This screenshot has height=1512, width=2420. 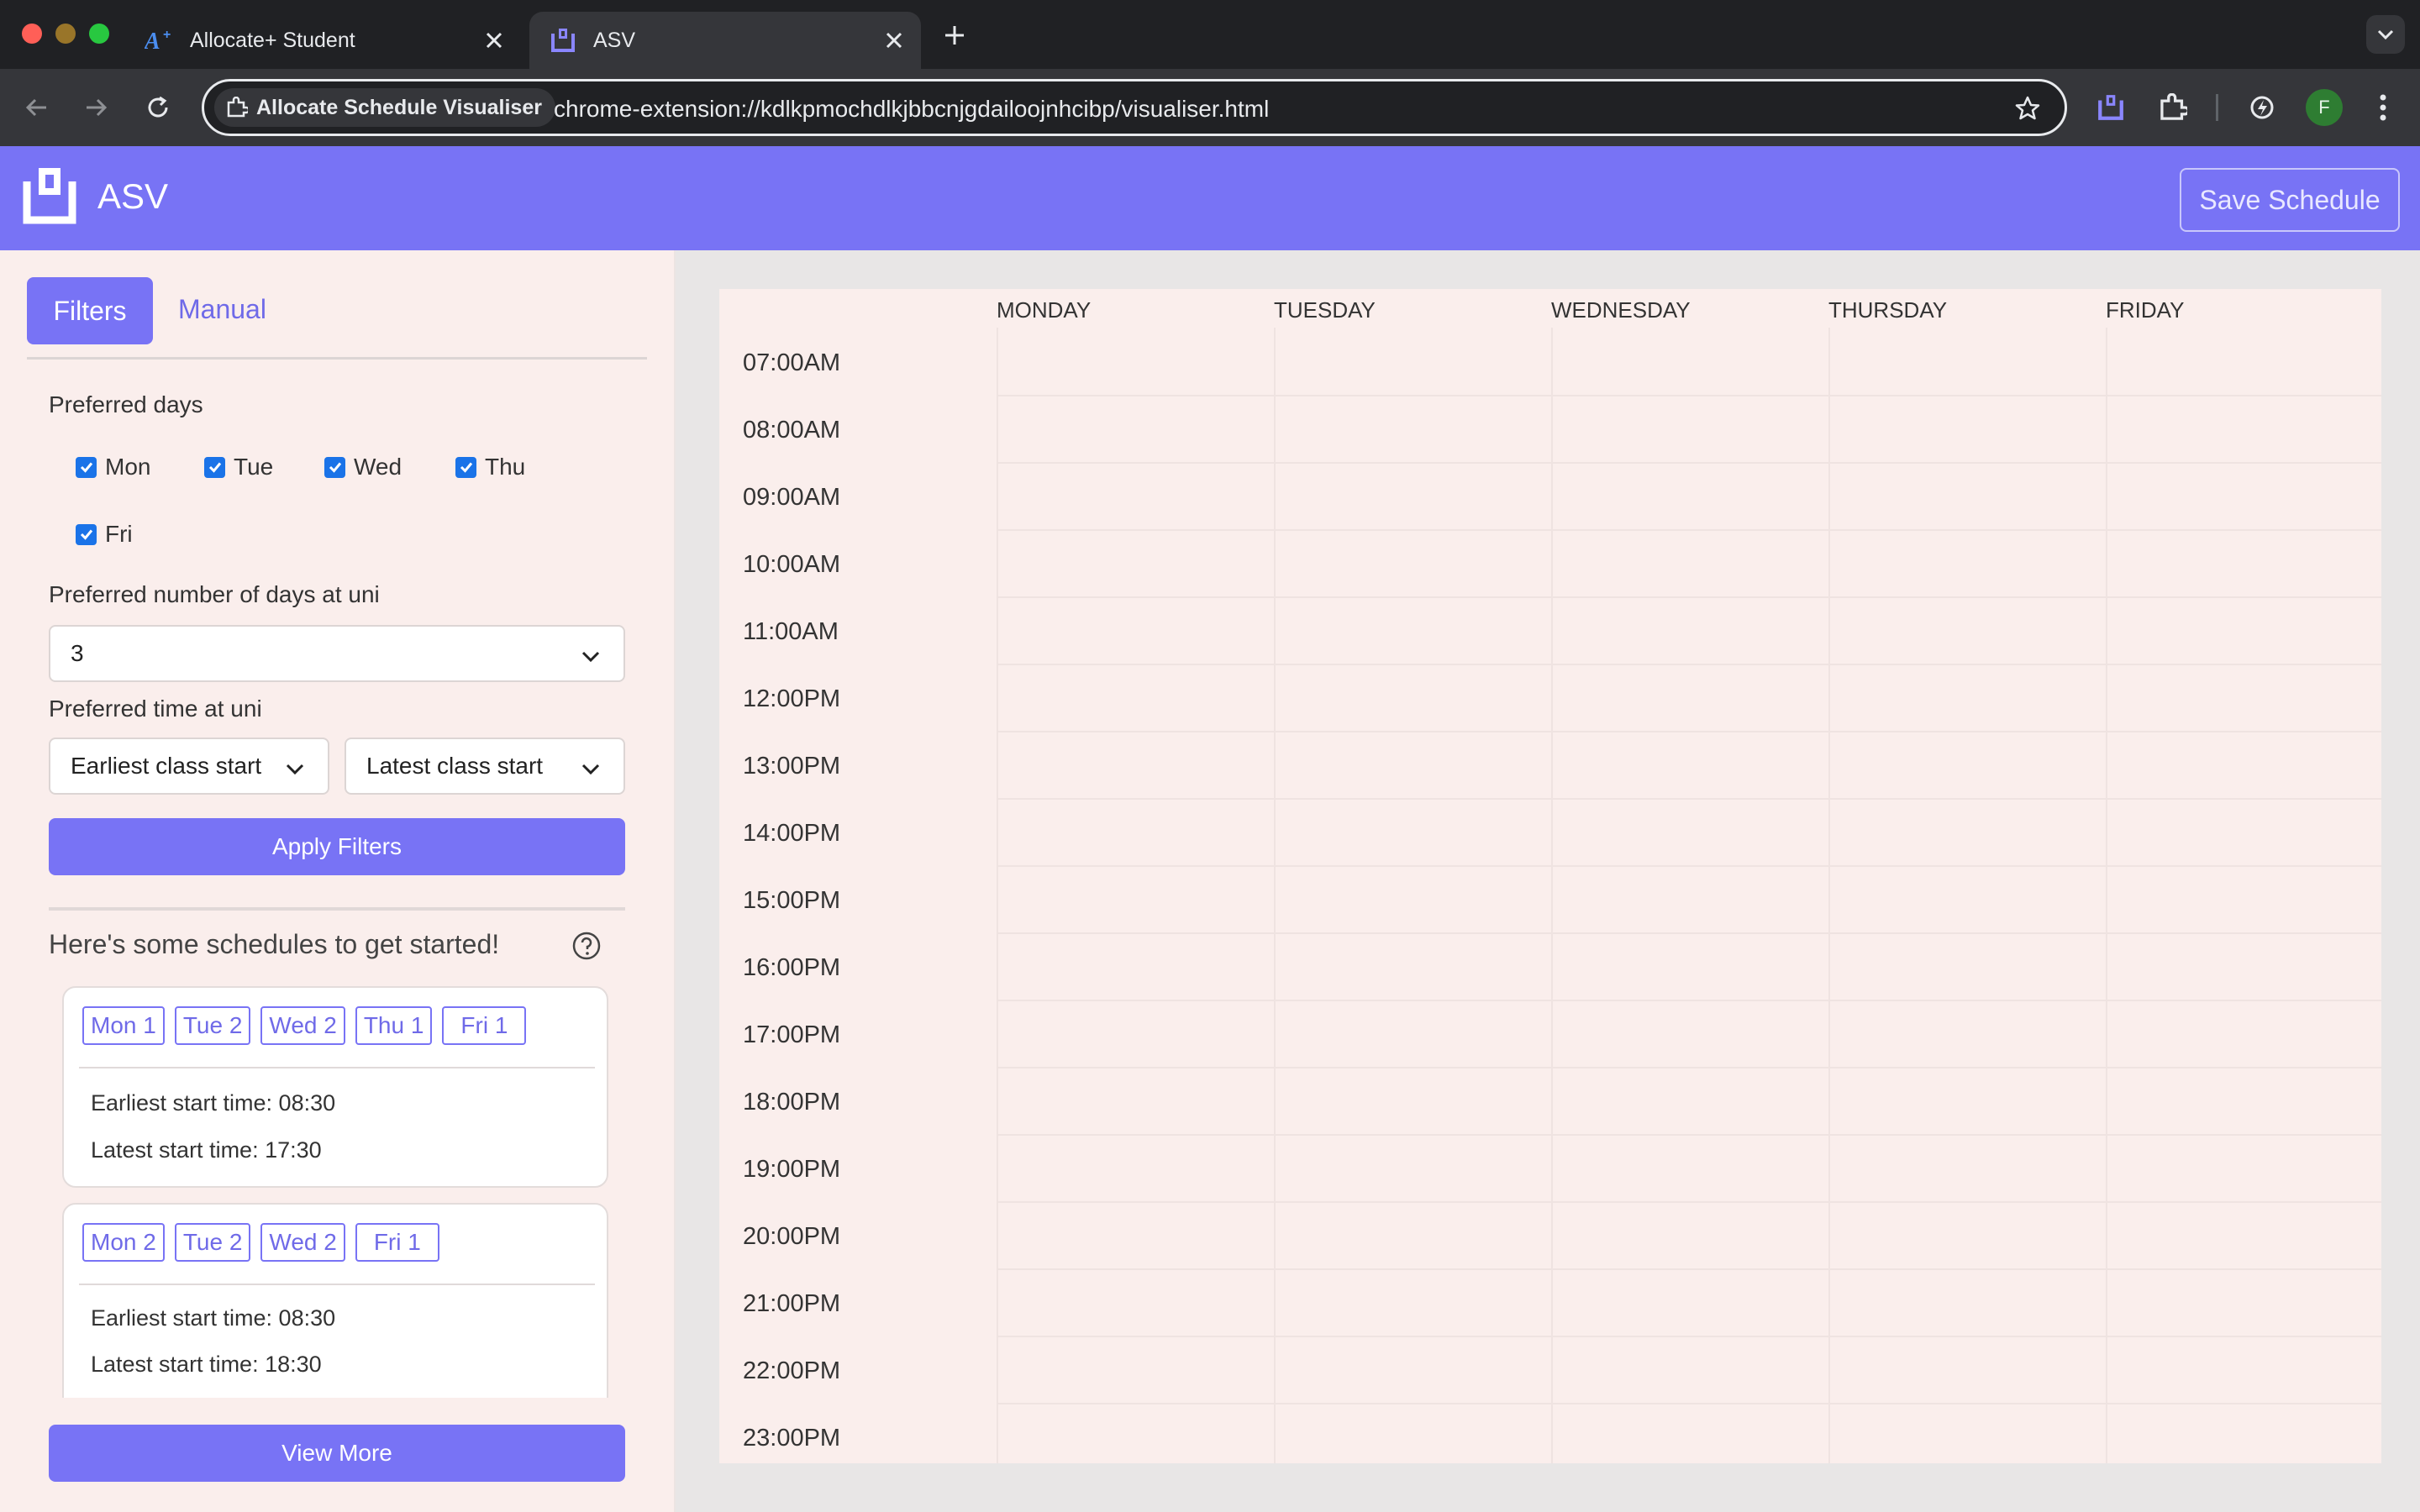 I want to click on checkbox-wed: Wed, so click(x=363, y=467).